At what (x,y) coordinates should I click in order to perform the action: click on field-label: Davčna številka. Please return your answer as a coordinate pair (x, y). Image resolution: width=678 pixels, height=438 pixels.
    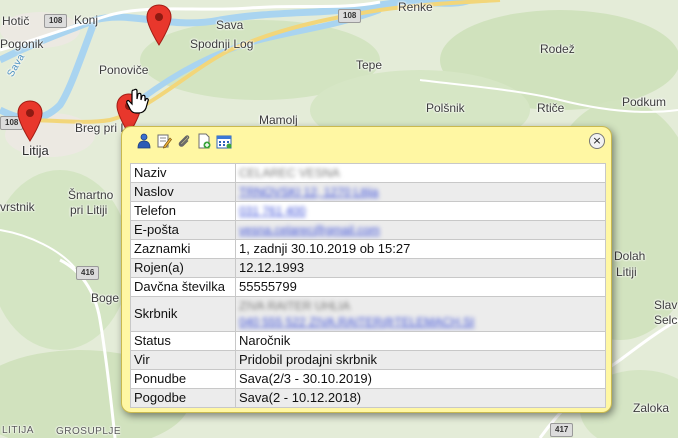
    Looking at the image, I should click on (183, 287).